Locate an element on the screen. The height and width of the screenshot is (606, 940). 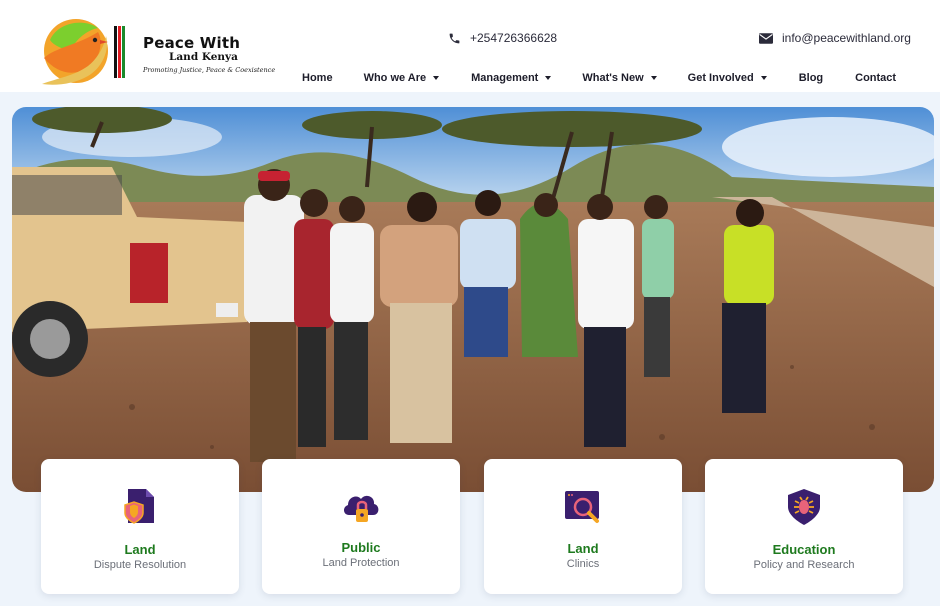
brand-name: Peace With is located at coordinates (192, 43).